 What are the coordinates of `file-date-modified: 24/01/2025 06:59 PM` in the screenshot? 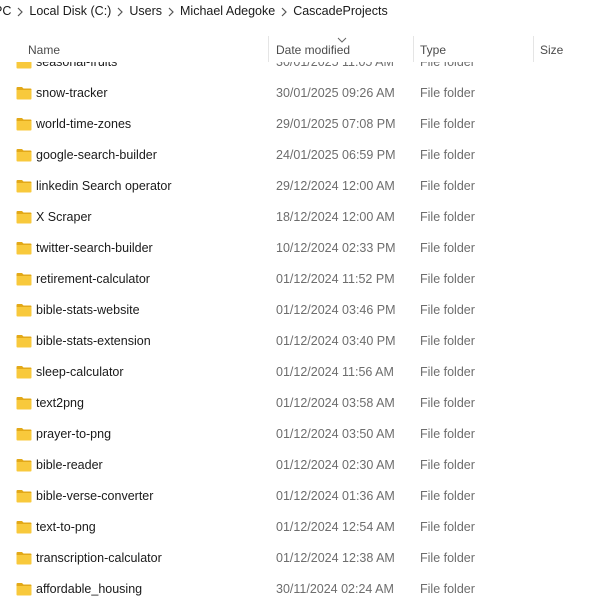 It's located at (336, 155).